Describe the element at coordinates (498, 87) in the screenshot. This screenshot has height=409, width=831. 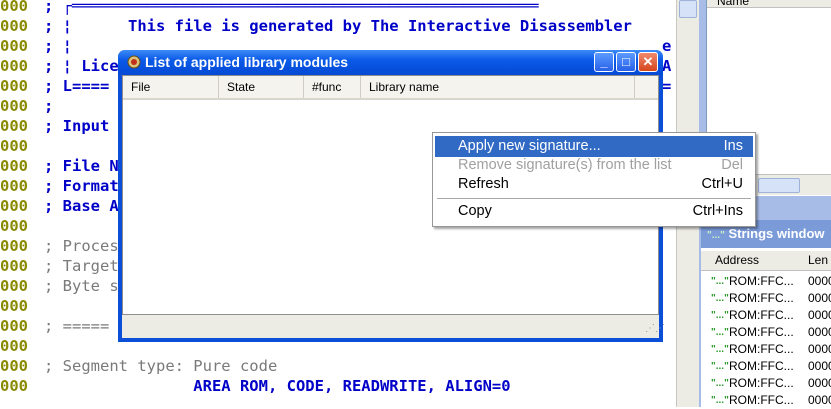
I see `column-header-library-name: Library name` at that location.